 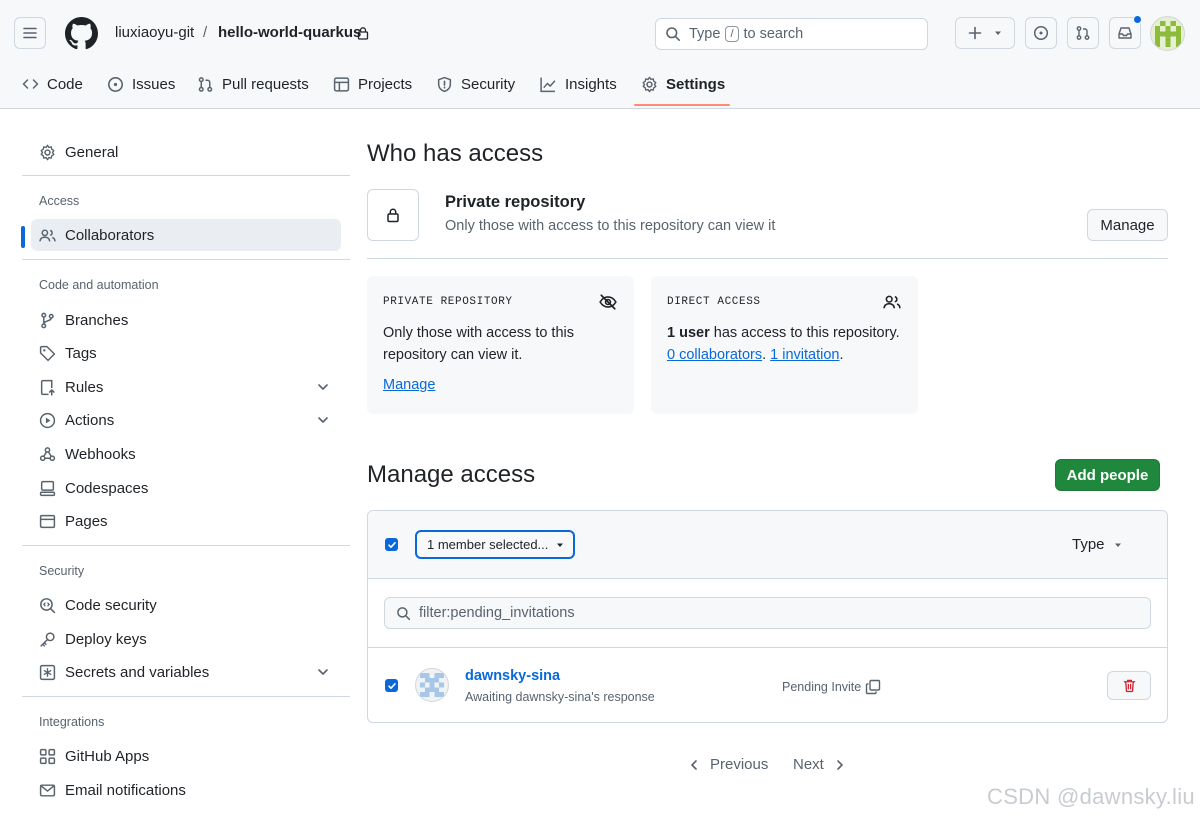 What do you see at coordinates (409, 385) in the screenshot?
I see `manage-link: Manage` at bounding box center [409, 385].